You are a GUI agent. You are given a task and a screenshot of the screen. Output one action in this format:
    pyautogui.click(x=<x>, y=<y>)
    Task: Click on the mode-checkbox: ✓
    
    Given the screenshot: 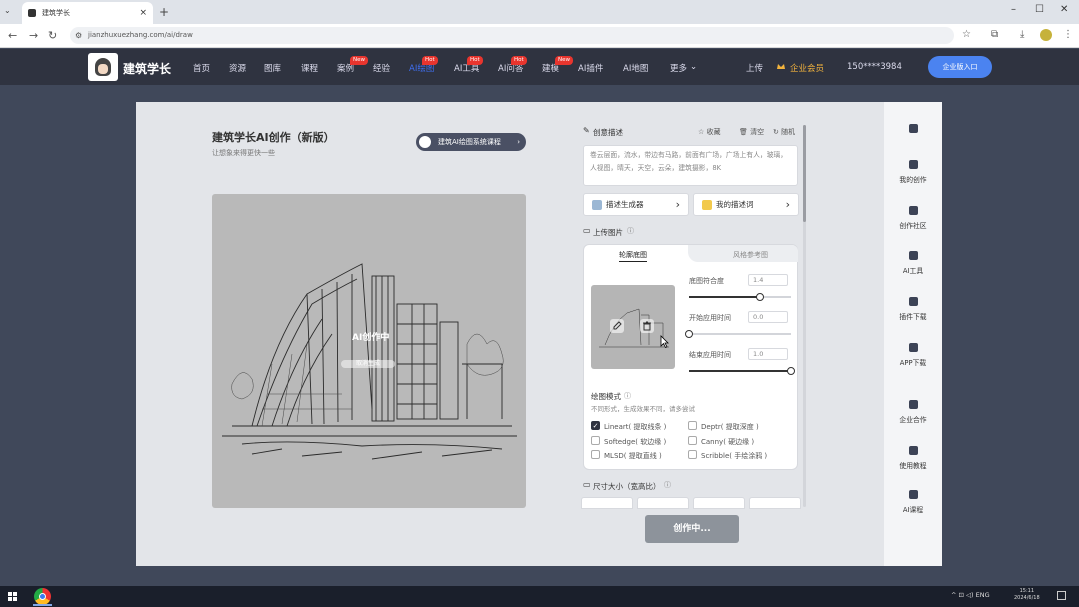 What is the action you would take?
    pyautogui.click(x=595, y=425)
    